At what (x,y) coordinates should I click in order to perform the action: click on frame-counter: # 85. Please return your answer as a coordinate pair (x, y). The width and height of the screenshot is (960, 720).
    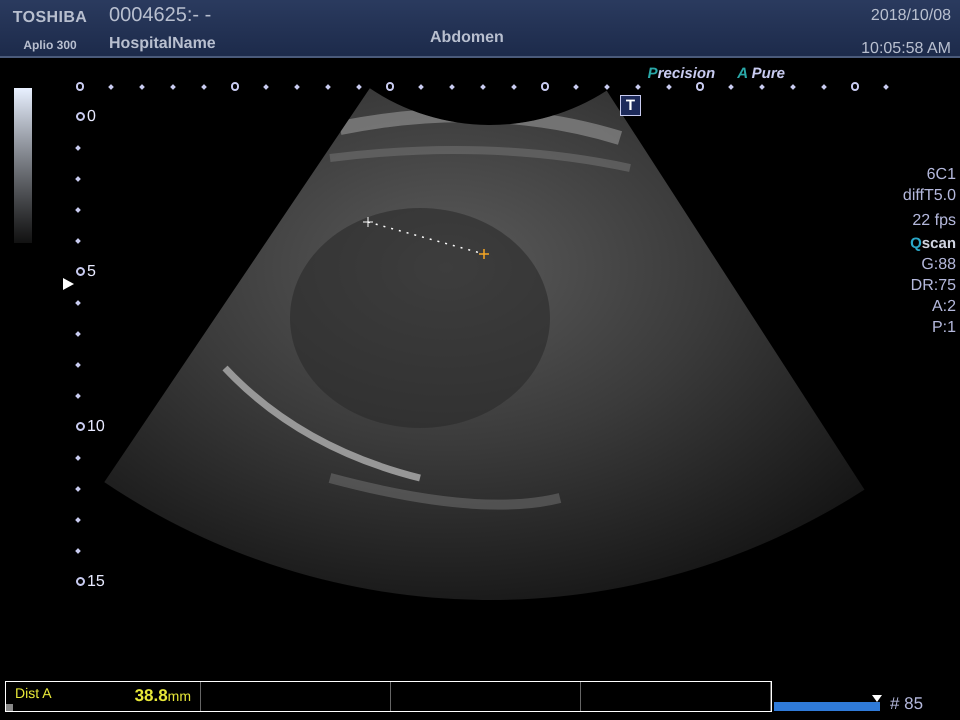
    Looking at the image, I should click on (907, 703).